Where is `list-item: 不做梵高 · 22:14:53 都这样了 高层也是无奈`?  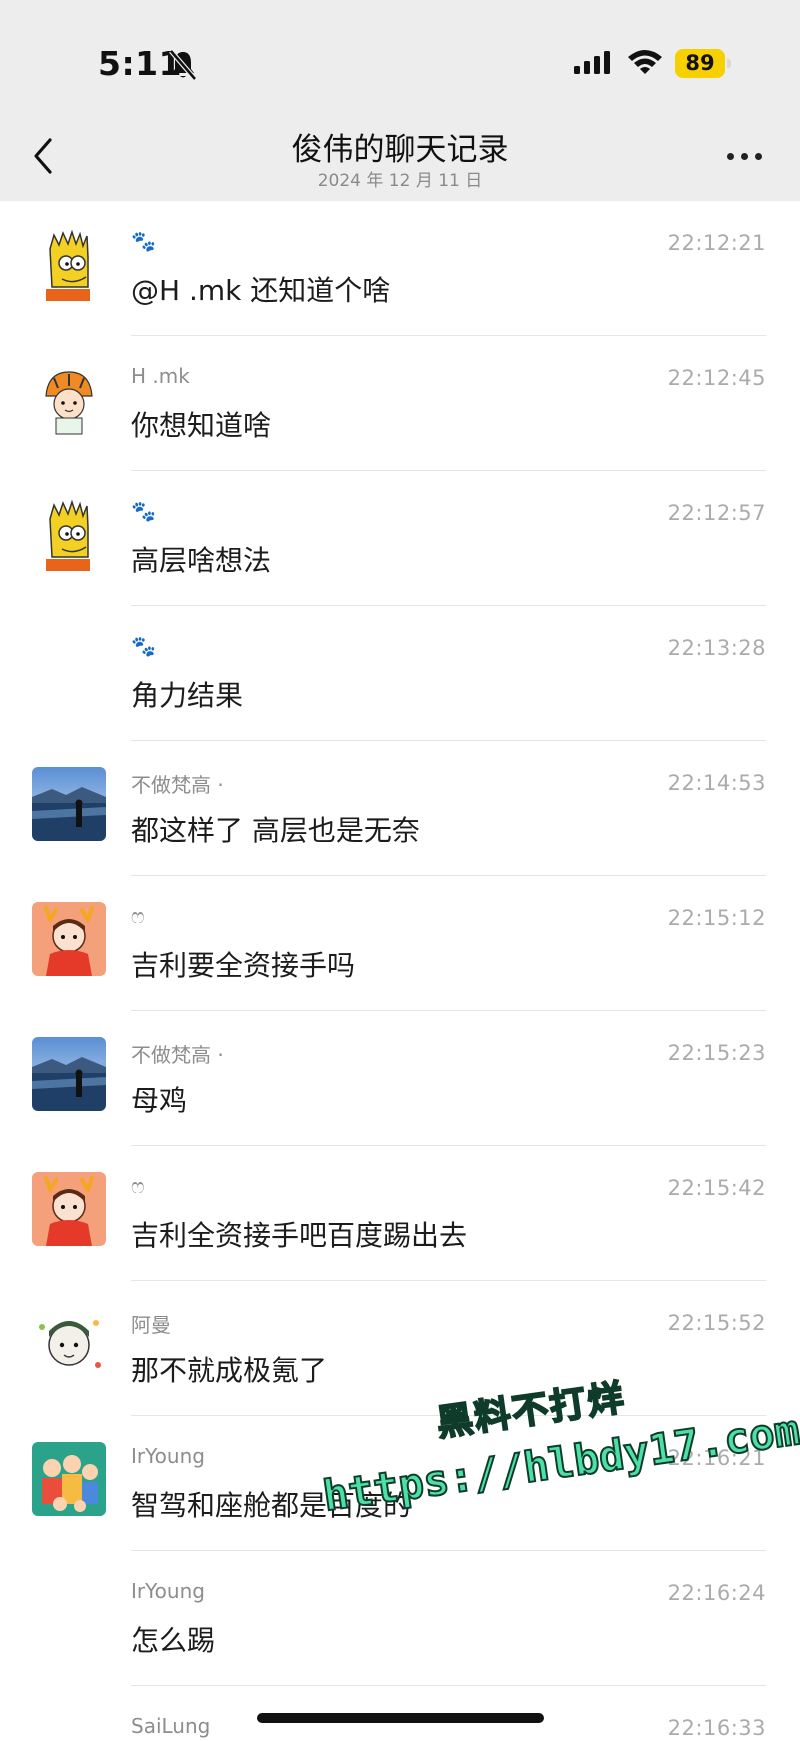
list-item: 不做梵高 · 22:14:53 都这样了 高层也是无奈 is located at coordinates (400, 808).